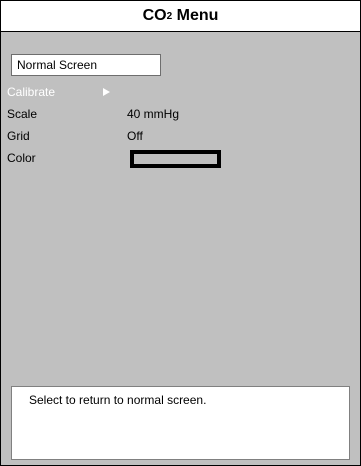 The width and height of the screenshot is (361, 466). Describe the element at coordinates (118, 400) in the screenshot. I see `help-text: Select to return to normal screen.` at that location.